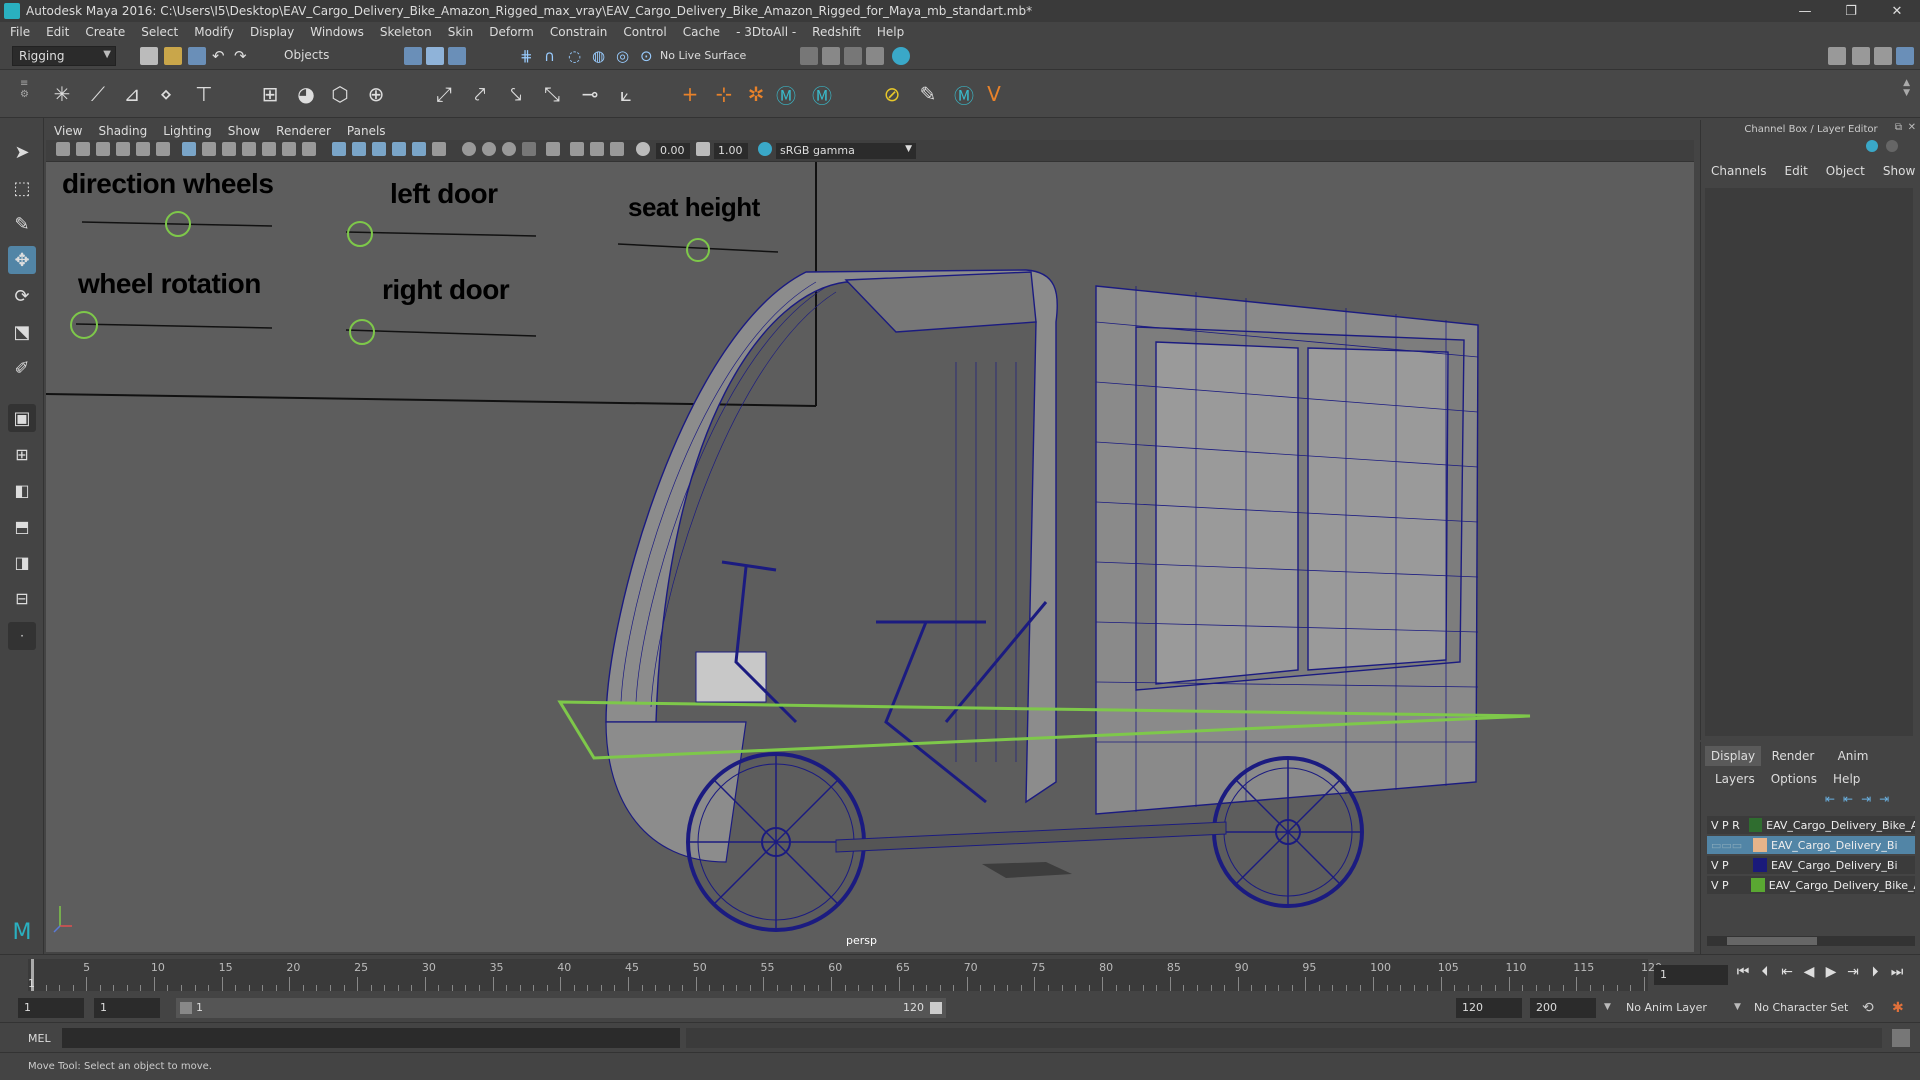 Image resolution: width=1920 pixels, height=1080 pixels. I want to click on step-forward-icon: ⏵, so click(1875, 972).